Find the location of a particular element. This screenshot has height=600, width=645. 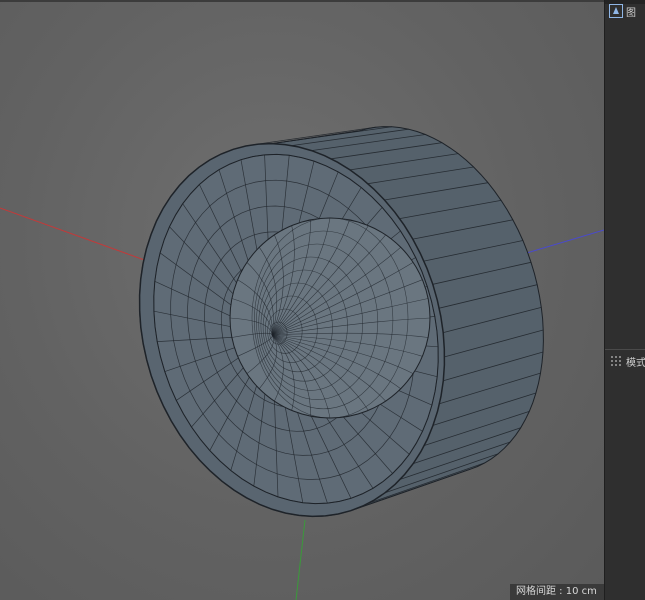

mode-tab: 模式 is located at coordinates (627, 361).